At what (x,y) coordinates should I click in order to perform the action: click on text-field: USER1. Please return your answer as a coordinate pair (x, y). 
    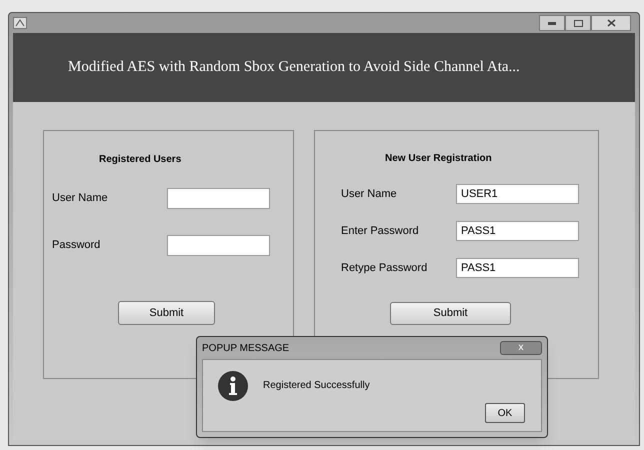
    Looking at the image, I should click on (517, 194).